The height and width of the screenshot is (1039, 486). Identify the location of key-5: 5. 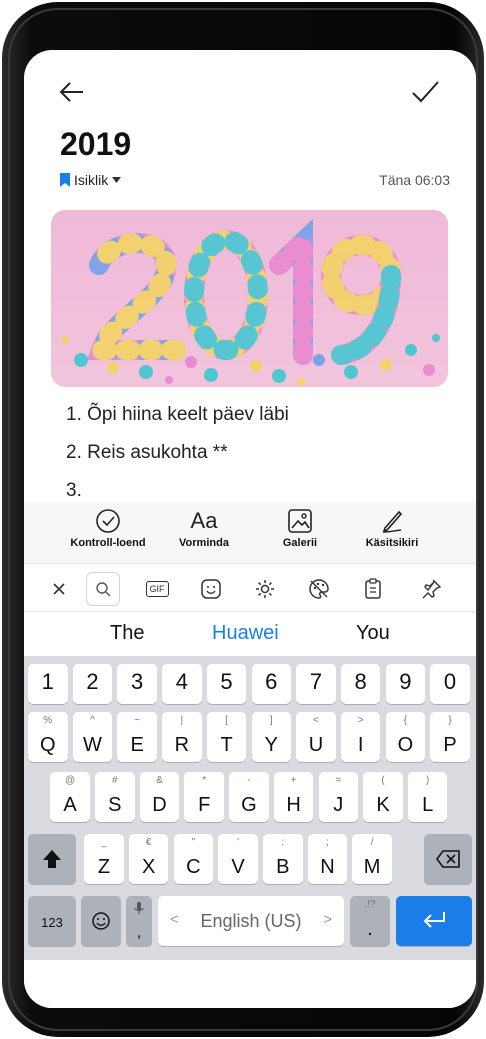
(226, 684).